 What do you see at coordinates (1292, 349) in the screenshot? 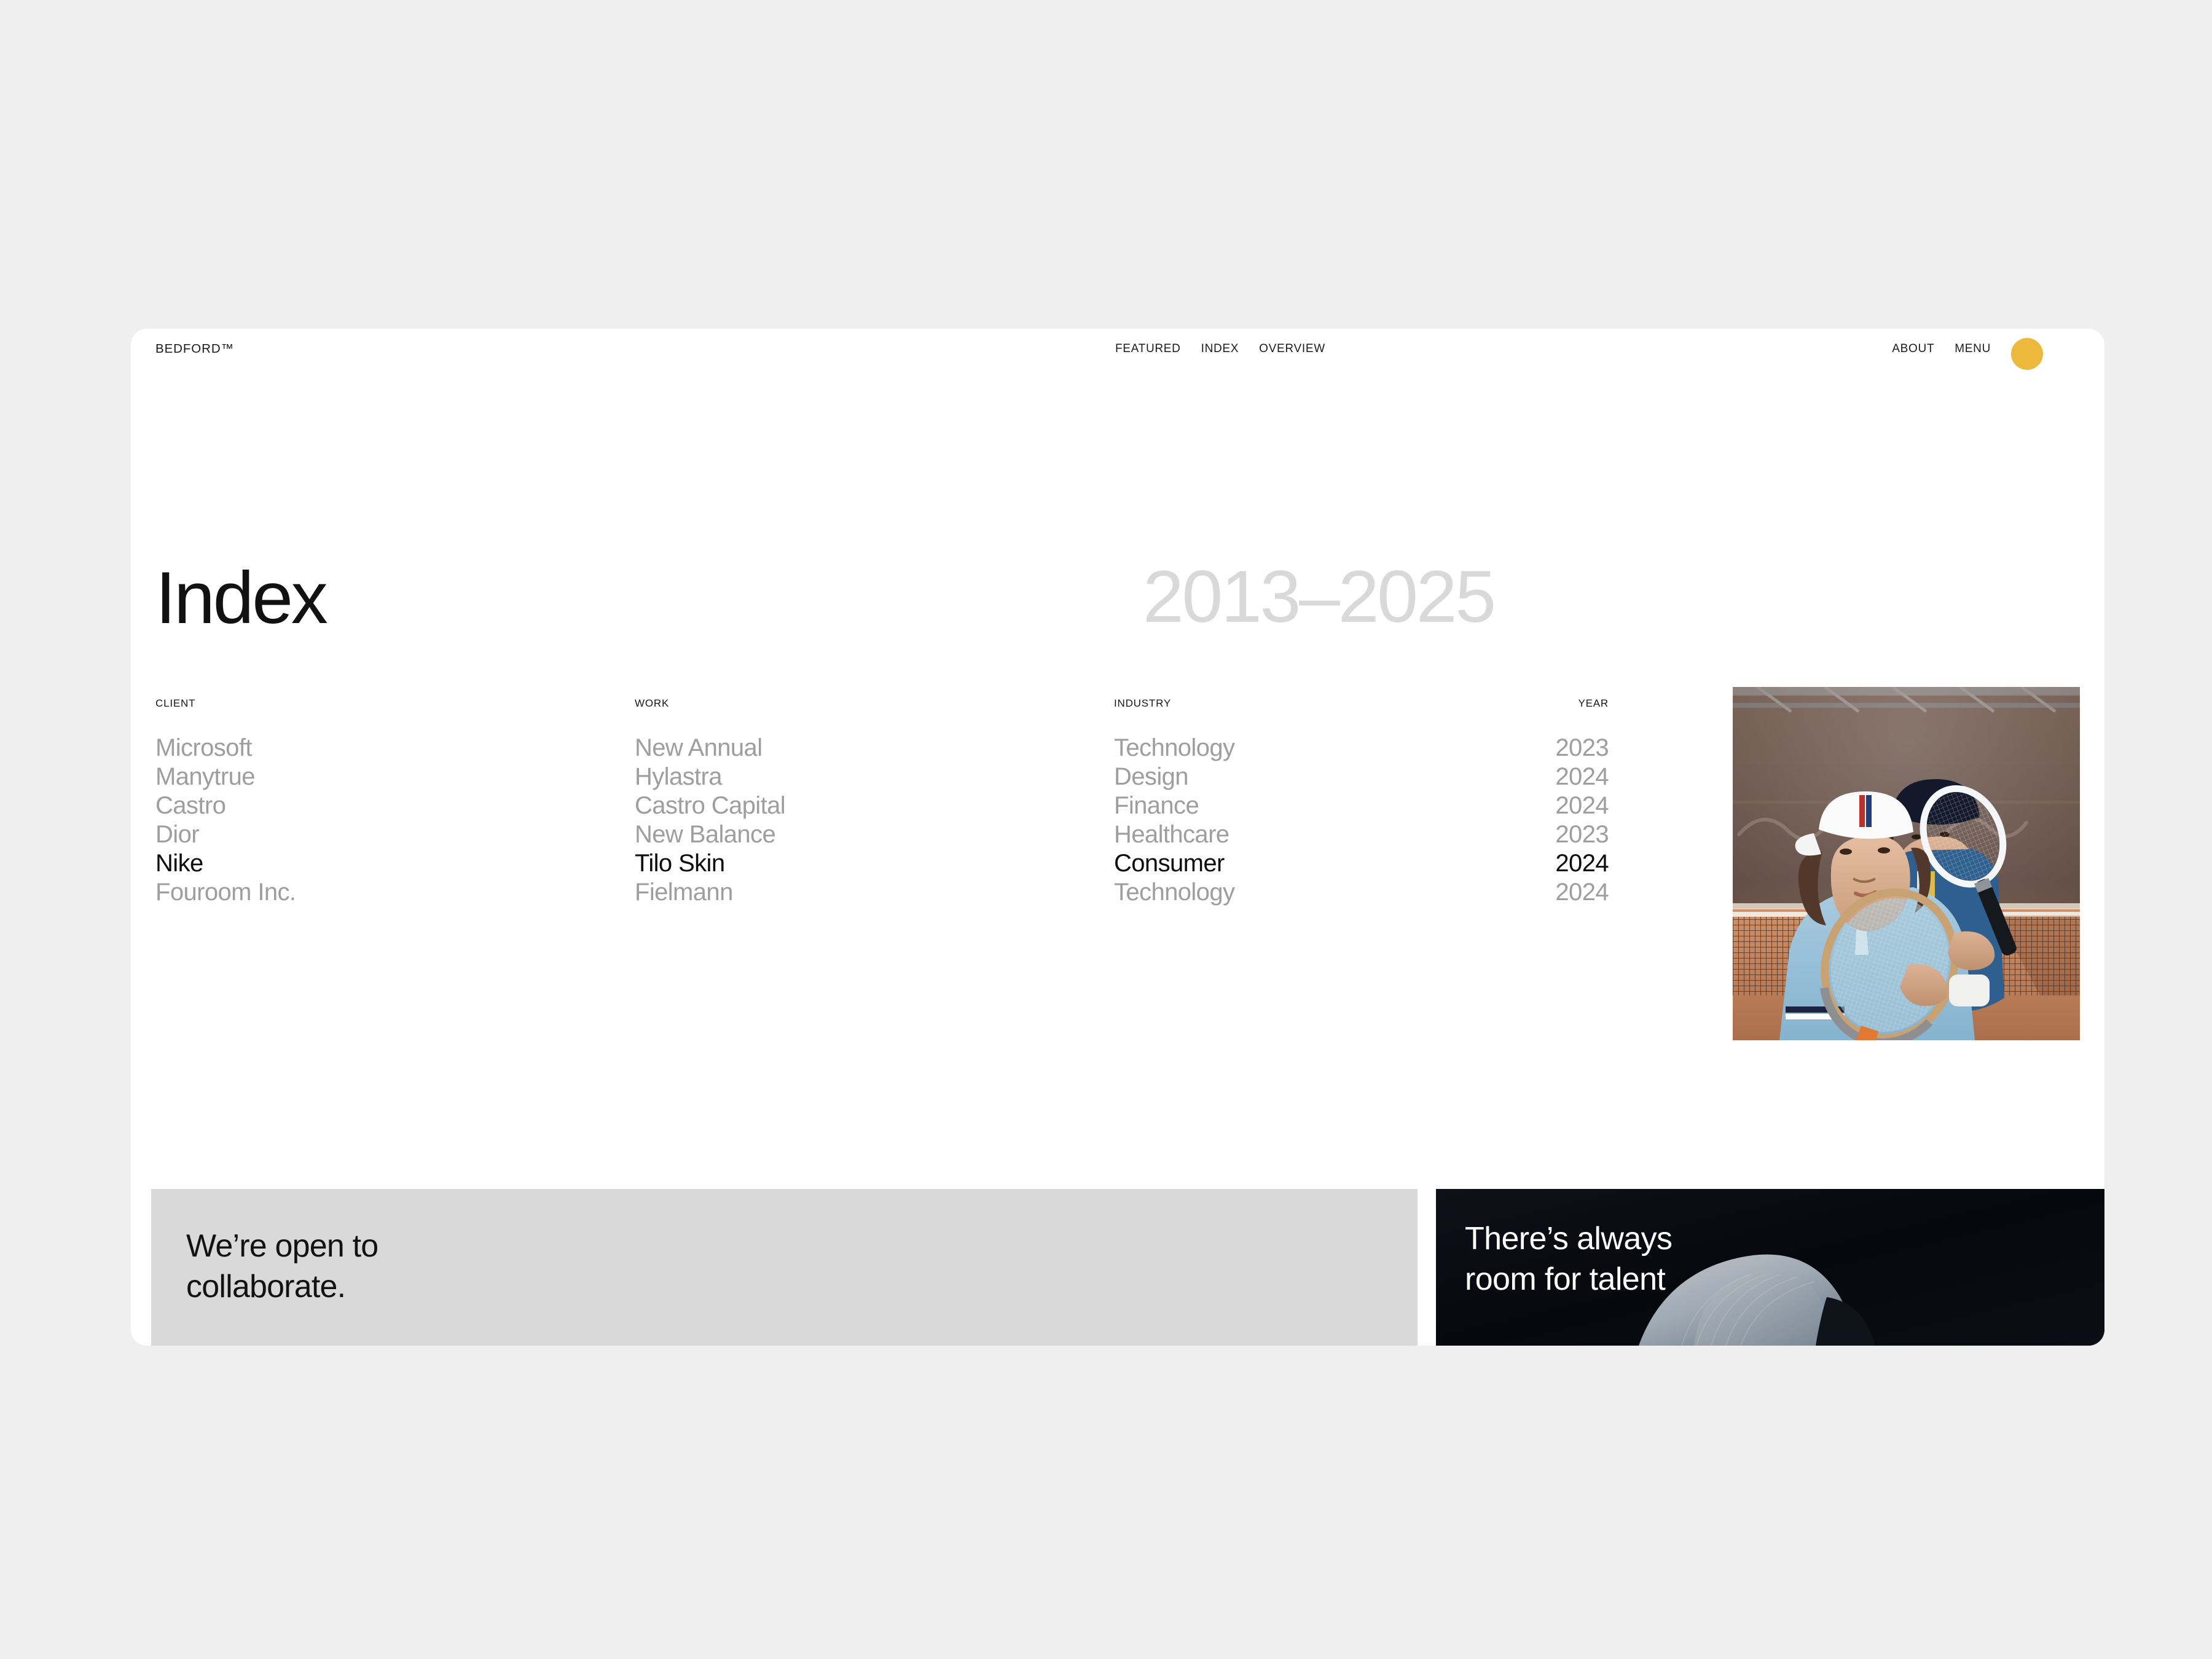
I see `nav-item-overview: OVERVIEW` at bounding box center [1292, 349].